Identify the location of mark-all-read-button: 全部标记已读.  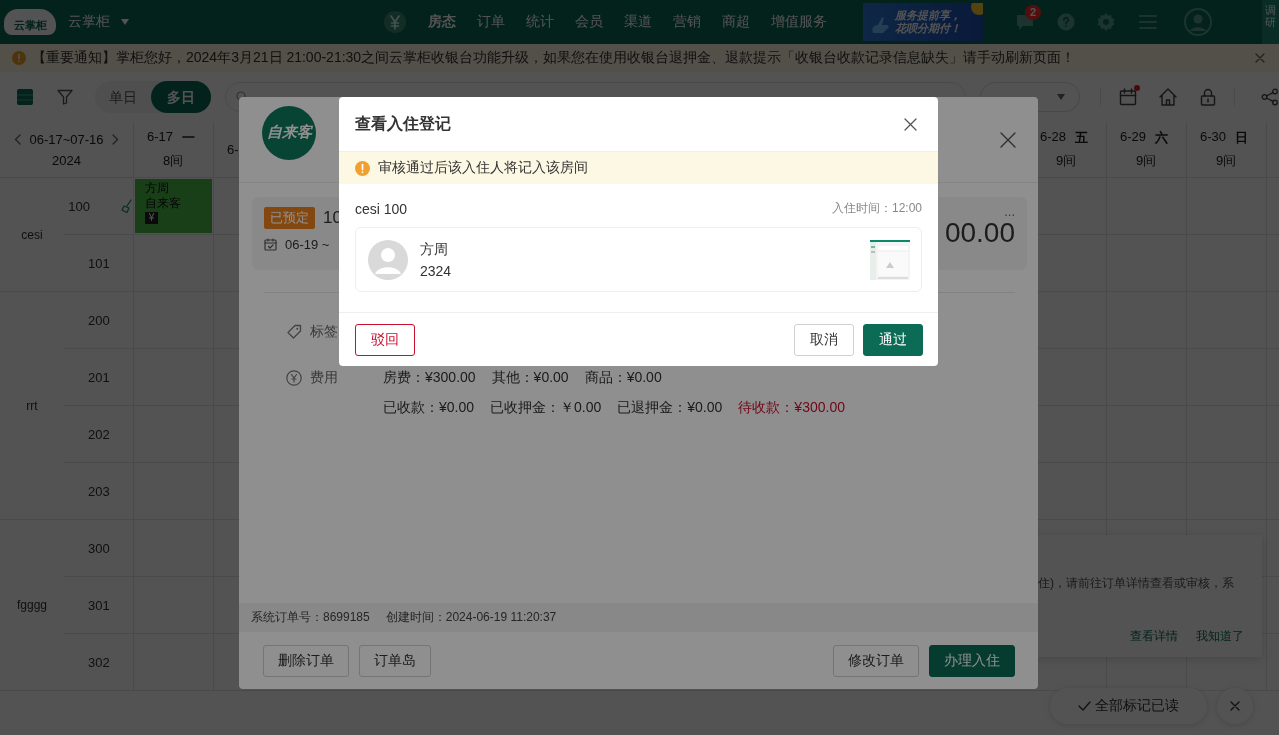
(1128, 706).